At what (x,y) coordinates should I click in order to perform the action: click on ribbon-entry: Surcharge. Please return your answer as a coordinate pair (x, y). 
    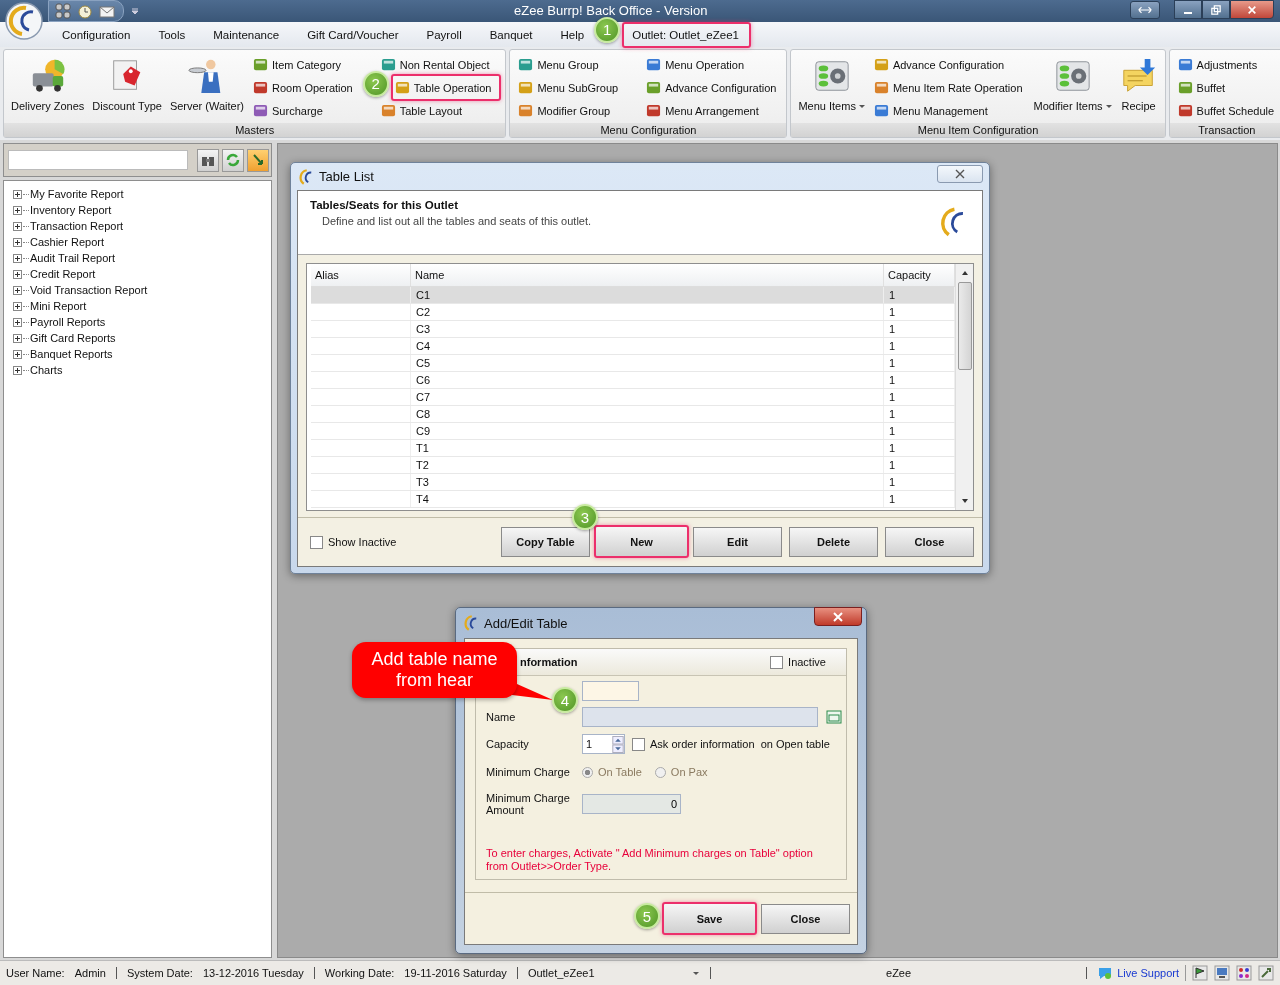
    Looking at the image, I should click on (289, 110).